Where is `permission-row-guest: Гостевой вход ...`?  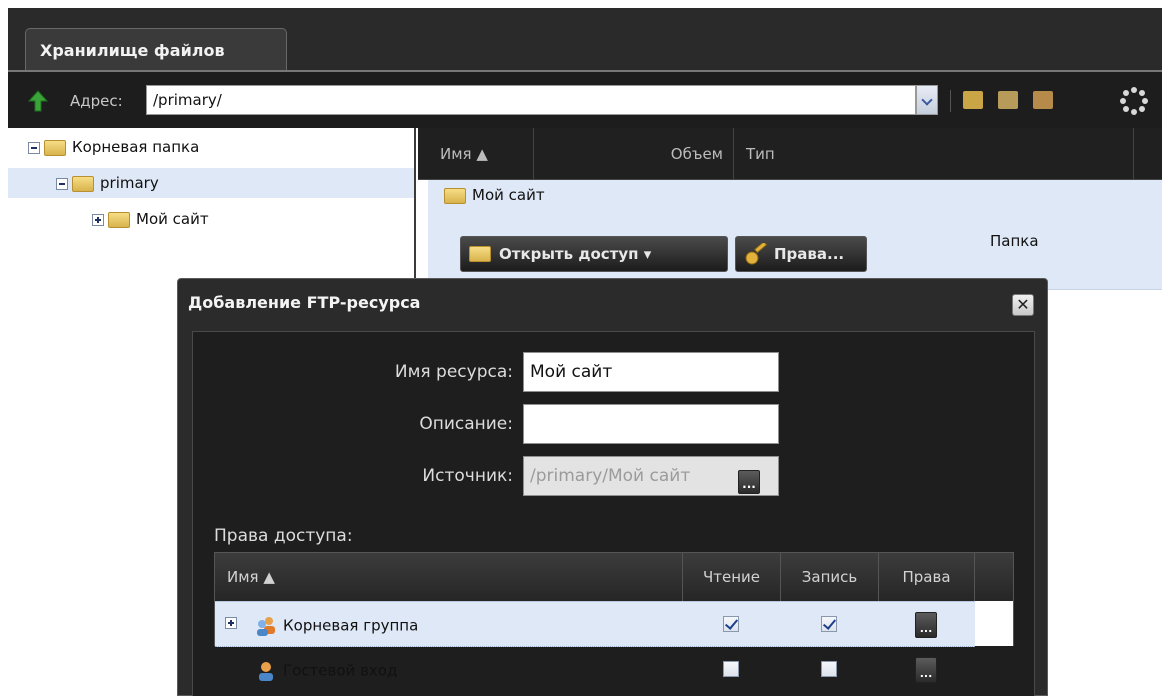
permission-row-guest: Гостевой вход ... is located at coordinates (595, 670).